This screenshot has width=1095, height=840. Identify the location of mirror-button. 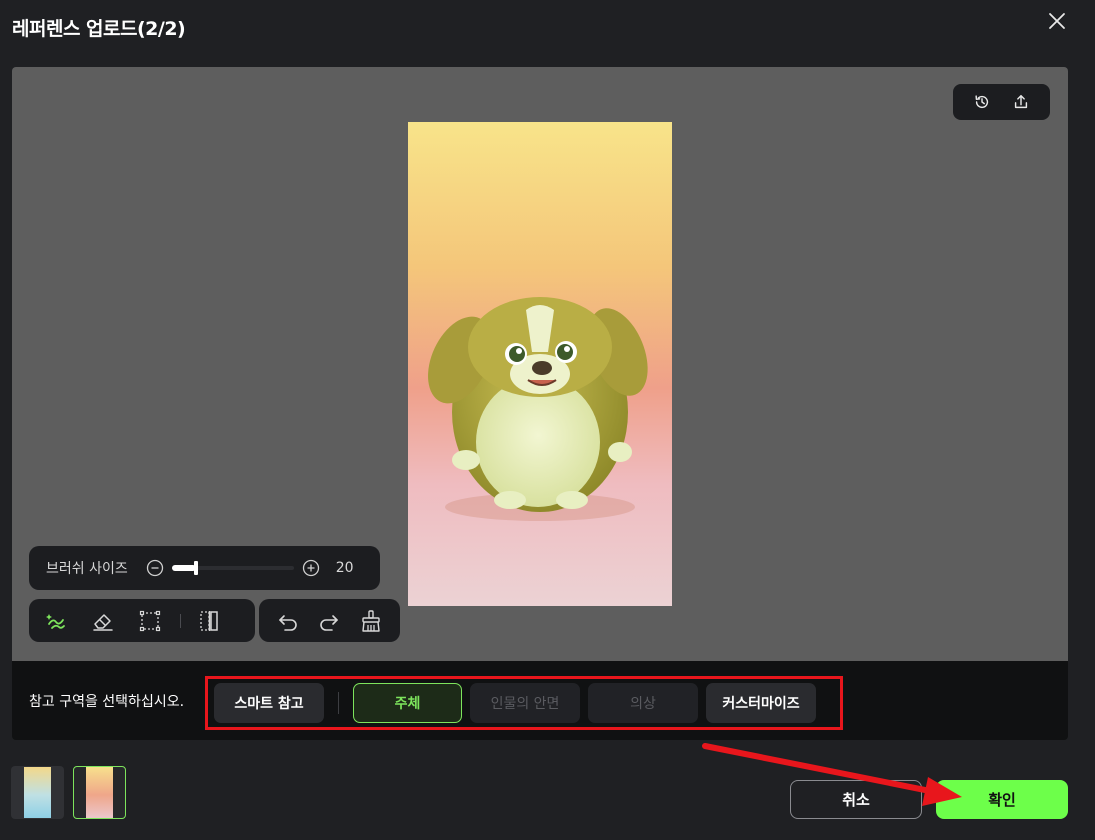
(209, 621).